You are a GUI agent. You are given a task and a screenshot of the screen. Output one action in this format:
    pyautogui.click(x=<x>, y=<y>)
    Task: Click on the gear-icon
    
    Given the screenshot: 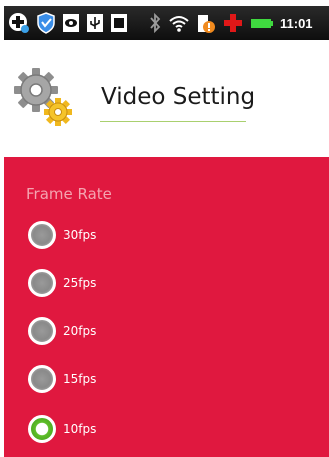 What is the action you would take?
    pyautogui.click(x=43, y=97)
    